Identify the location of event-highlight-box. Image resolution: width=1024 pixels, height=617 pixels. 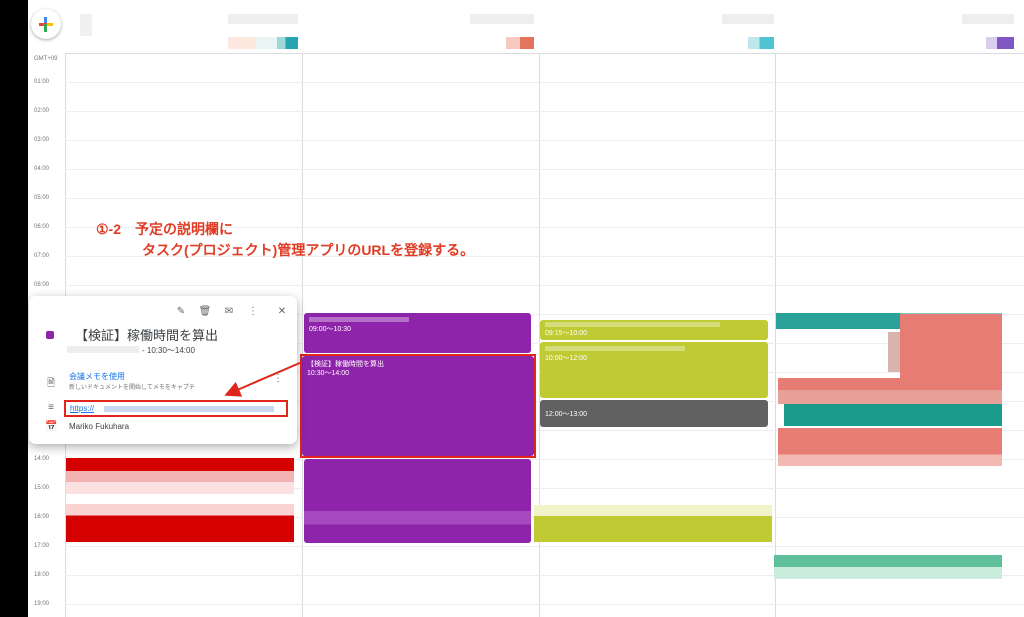
(418, 406).